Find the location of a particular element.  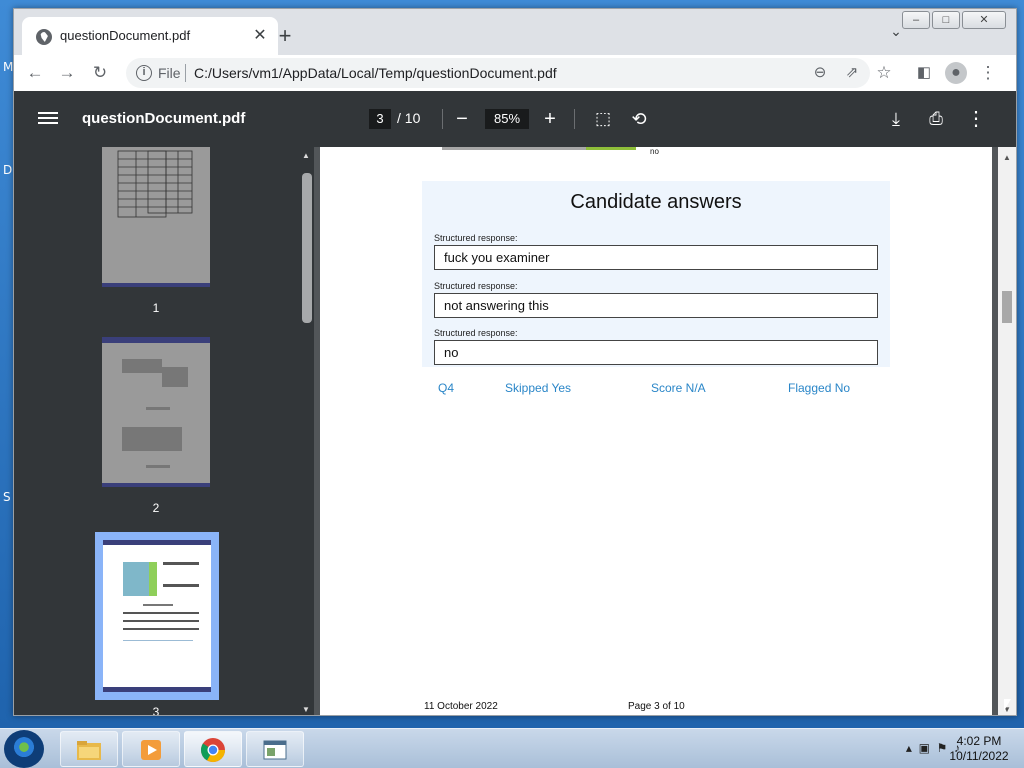

share-icon: ⇗ is located at coordinates (852, 73).